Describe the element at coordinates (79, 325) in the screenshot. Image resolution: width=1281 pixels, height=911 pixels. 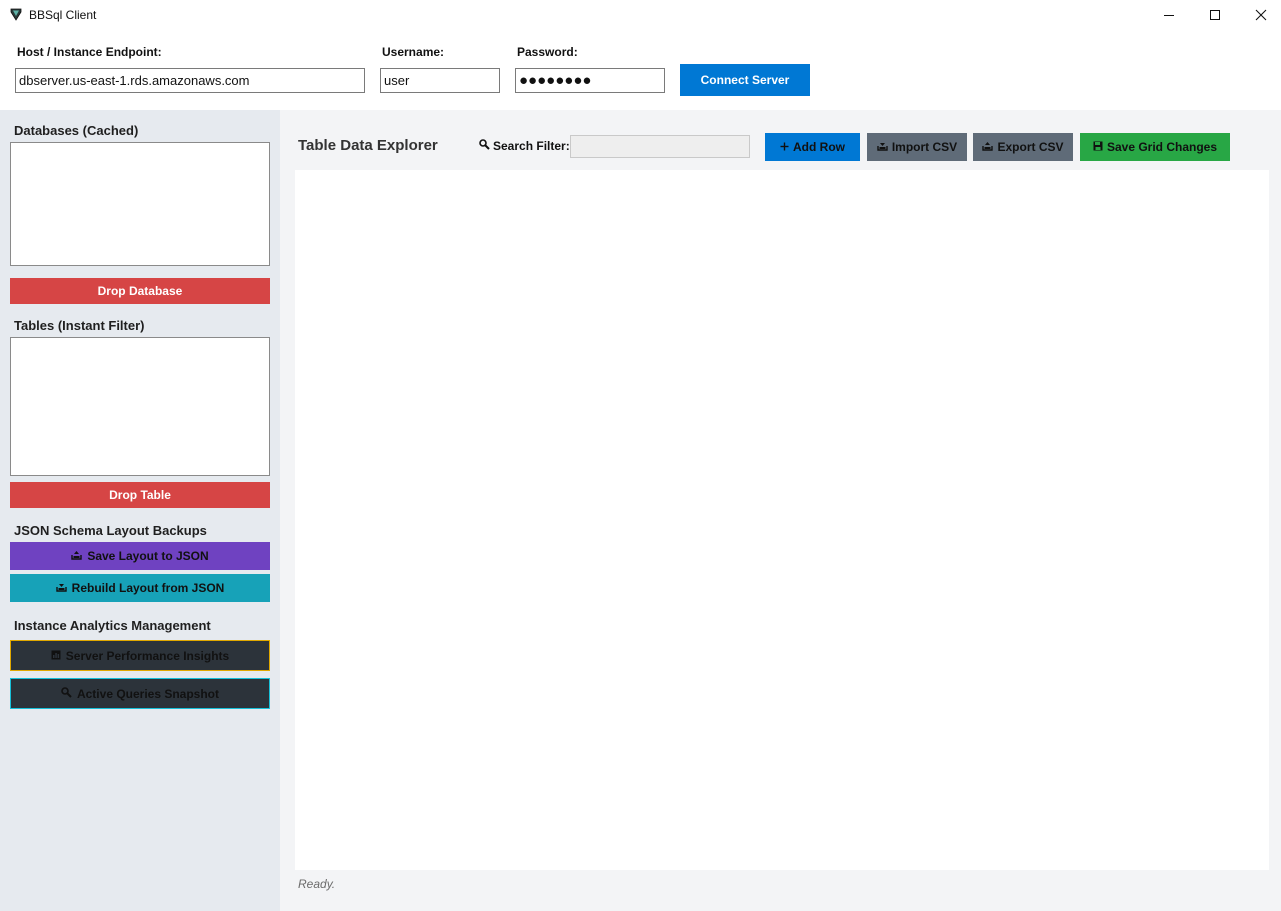
I see `tables-title: Tables (Instant Filter)` at that location.